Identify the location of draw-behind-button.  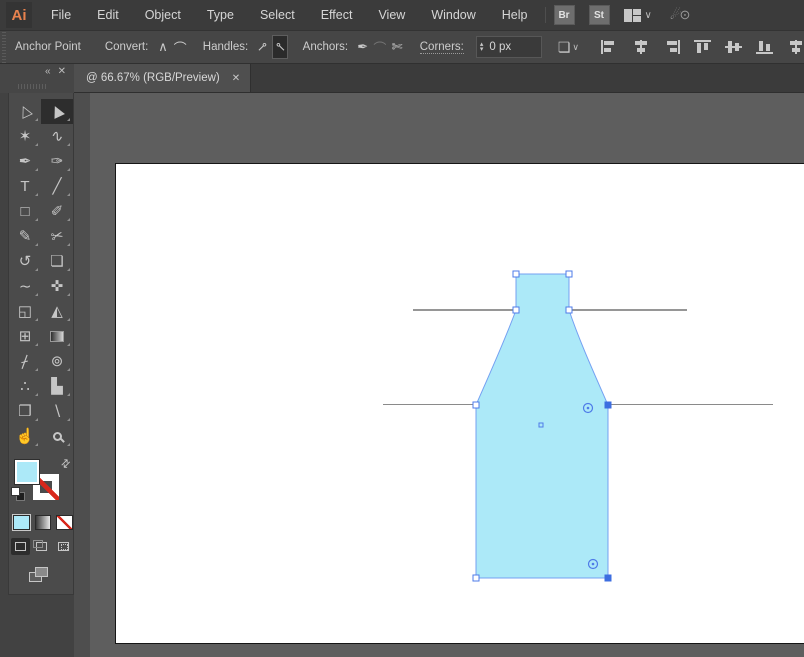
(41, 546).